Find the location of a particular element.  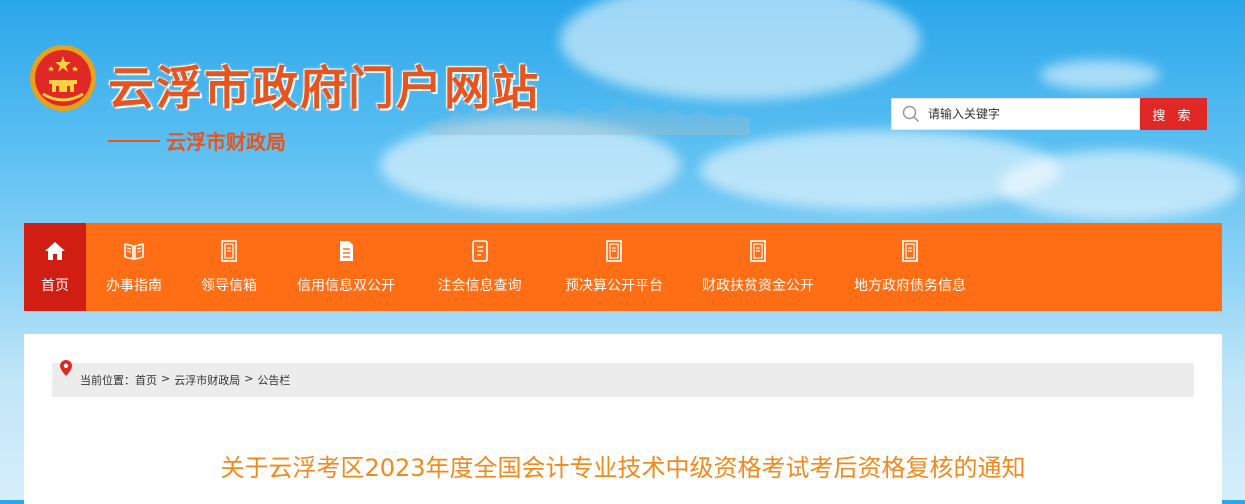

breadcrumb-prefix: 当前位置： is located at coordinates (107, 380).